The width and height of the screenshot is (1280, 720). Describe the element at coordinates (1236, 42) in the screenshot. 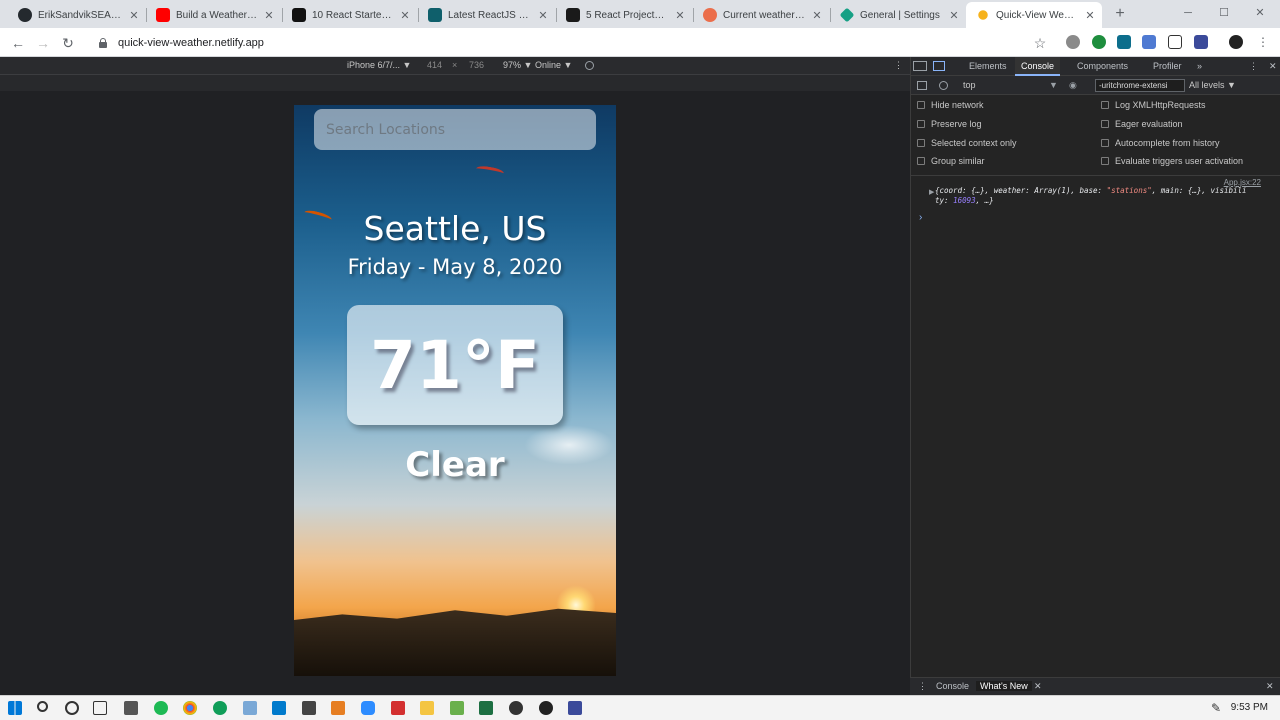

I see `avatar` at that location.